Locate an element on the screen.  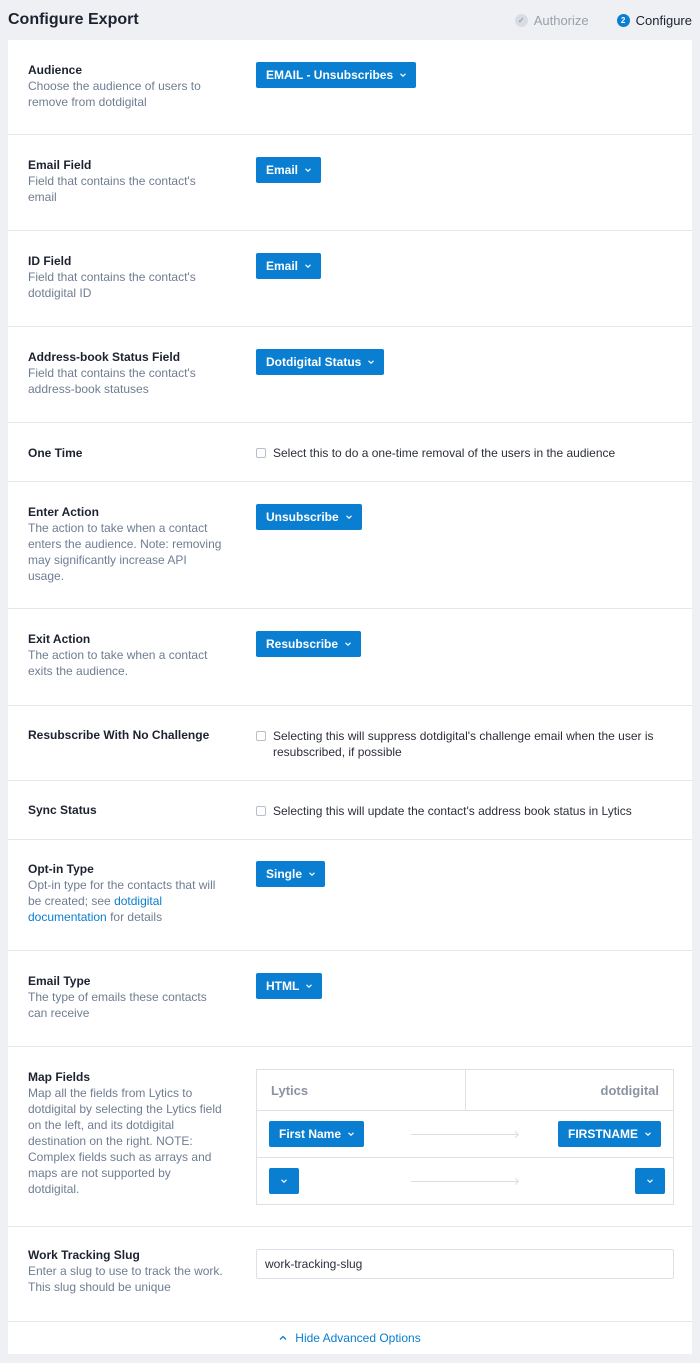
field-title: Opt-in Type is located at coordinates (61, 869).